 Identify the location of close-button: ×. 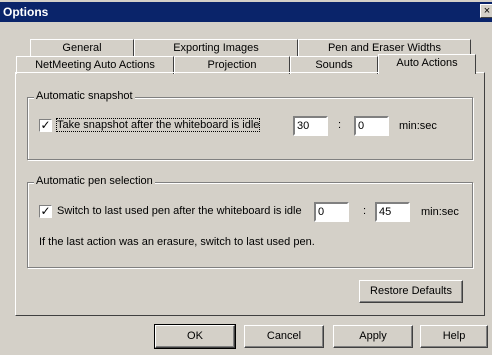
(486, 11).